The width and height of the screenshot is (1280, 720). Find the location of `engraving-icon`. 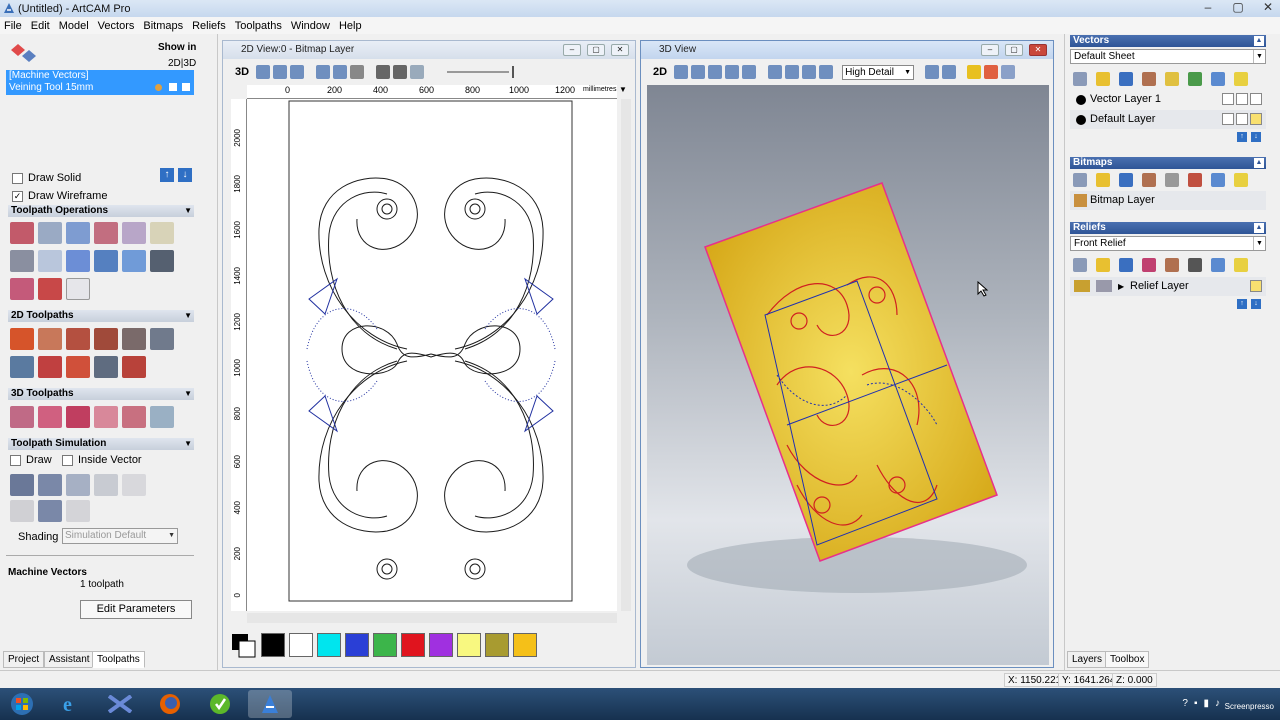

engraving-icon is located at coordinates (134, 339).